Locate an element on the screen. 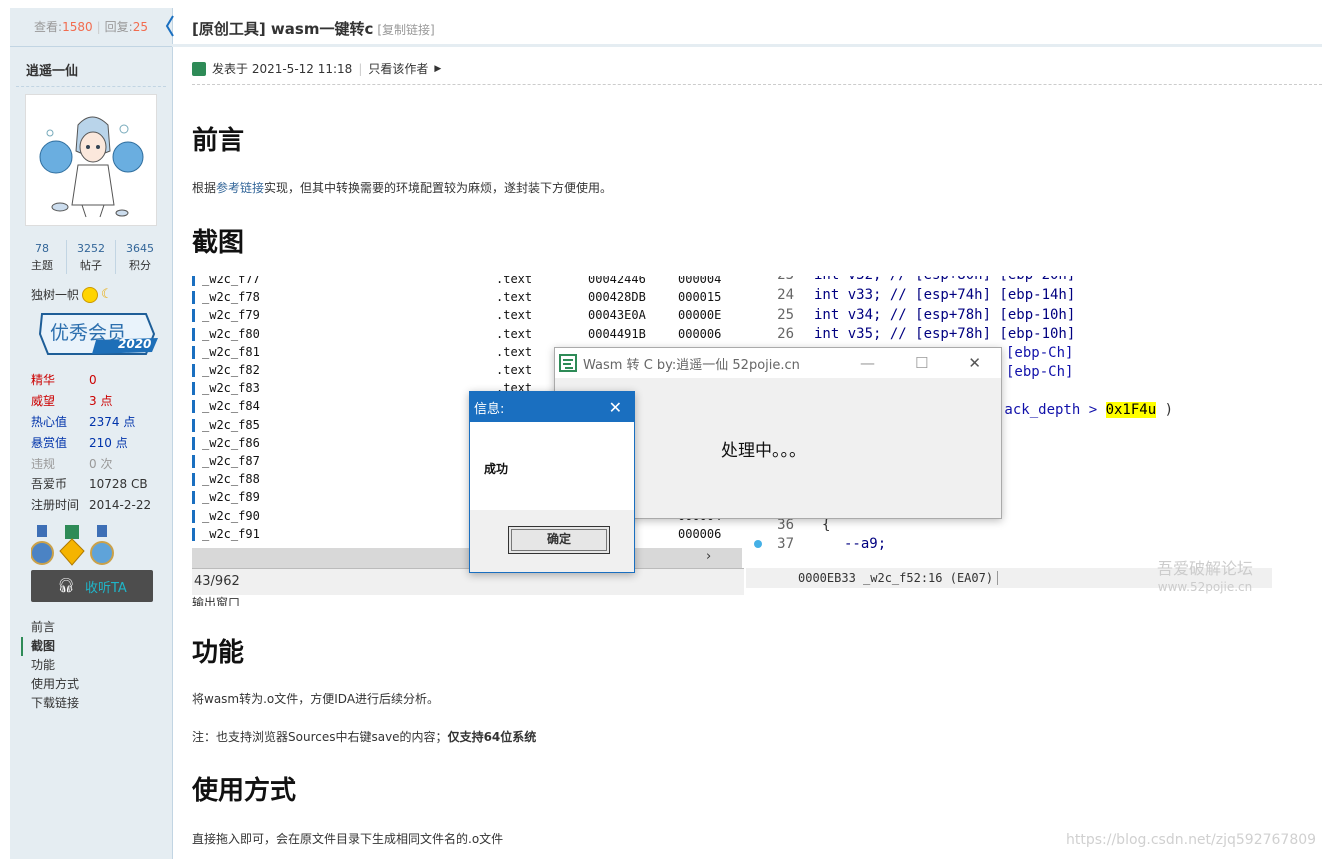 The image size is (1322, 859). function-name: _w2c_f89 is located at coordinates (231, 497).